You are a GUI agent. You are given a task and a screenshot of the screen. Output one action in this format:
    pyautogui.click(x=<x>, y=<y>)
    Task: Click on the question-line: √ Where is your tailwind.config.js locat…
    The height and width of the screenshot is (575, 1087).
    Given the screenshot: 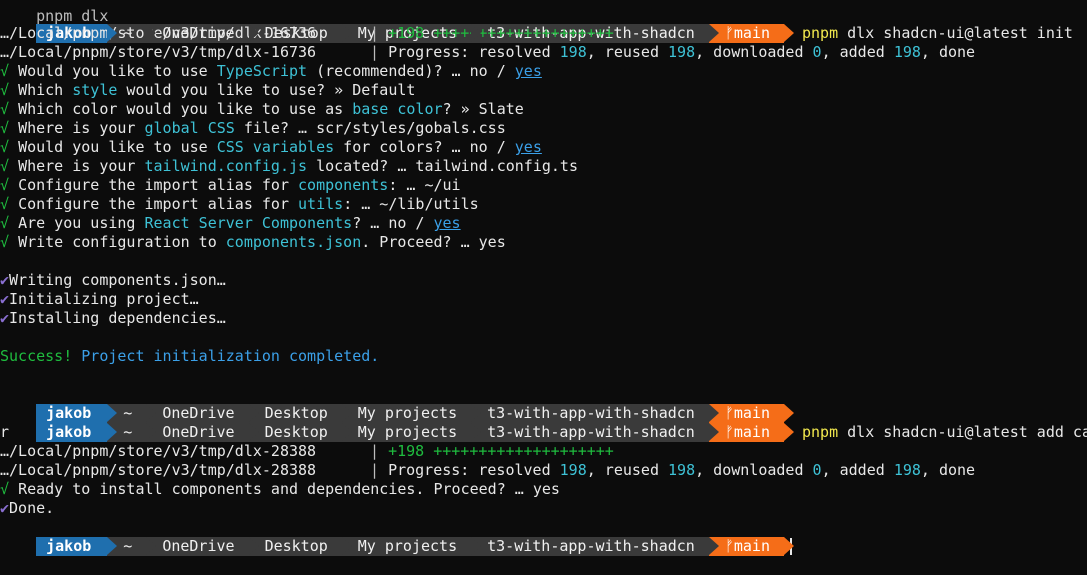 What is the action you would take?
    pyautogui.click(x=289, y=166)
    